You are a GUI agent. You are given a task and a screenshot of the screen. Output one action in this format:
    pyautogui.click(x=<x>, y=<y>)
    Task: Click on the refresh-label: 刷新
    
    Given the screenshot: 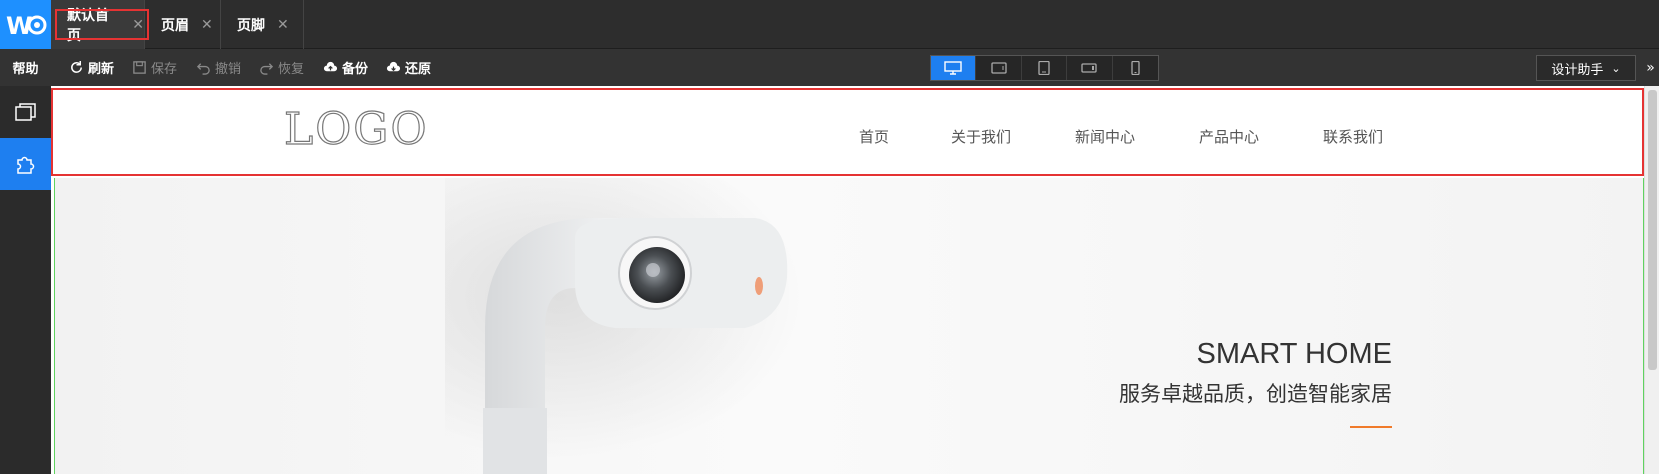 What is the action you would take?
    pyautogui.click(x=101, y=69)
    